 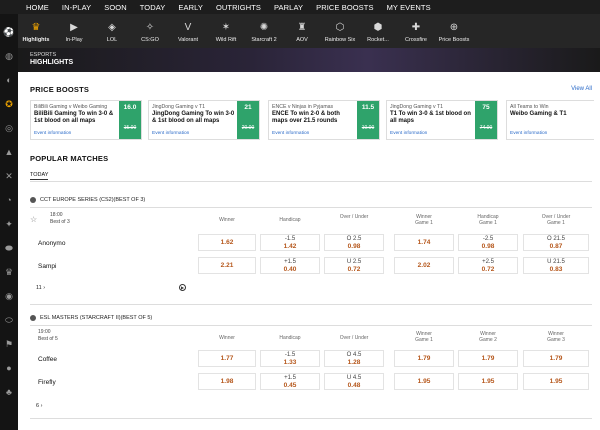 I want to click on category-starcraft-2: ✺ Starcraft 2, so click(x=264, y=31).